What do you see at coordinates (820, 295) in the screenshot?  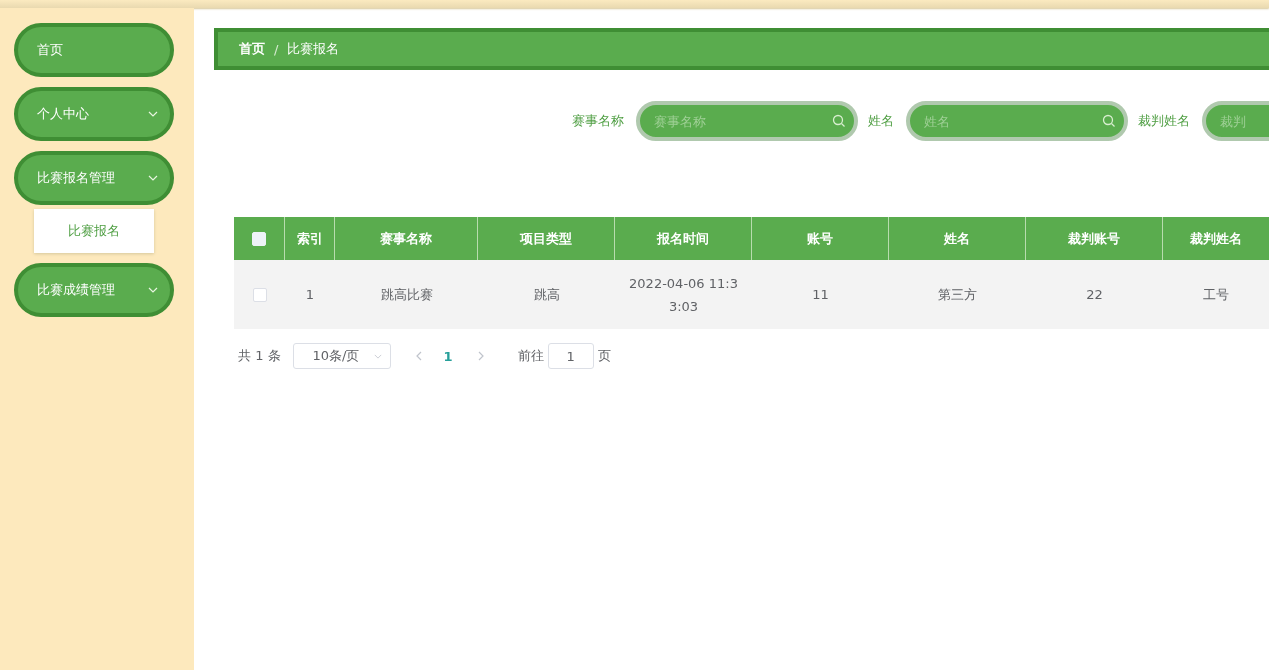 I see `table-cell-text: 11` at bounding box center [820, 295].